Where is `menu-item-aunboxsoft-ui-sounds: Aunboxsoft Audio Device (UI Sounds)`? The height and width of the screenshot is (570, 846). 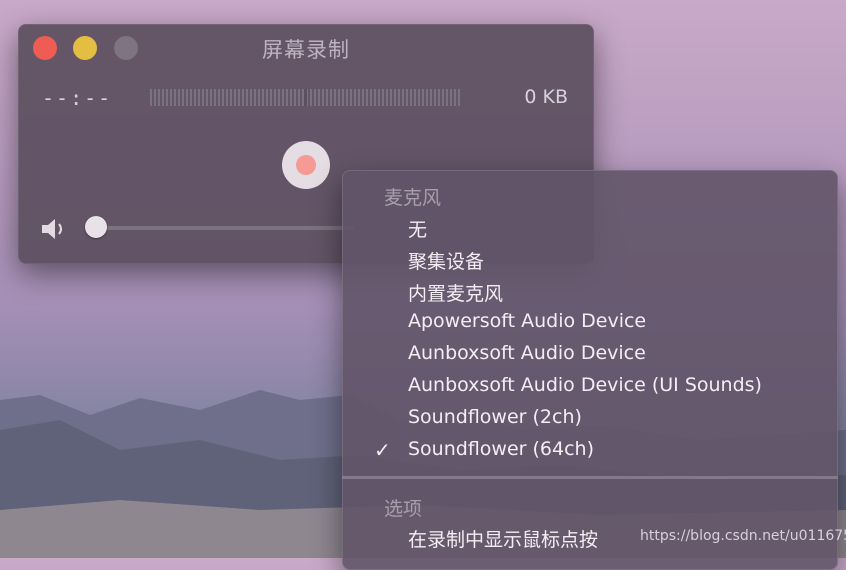
menu-item-aunboxsoft-ui-sounds: Aunboxsoft Audio Device (UI Sounds) is located at coordinates (585, 385).